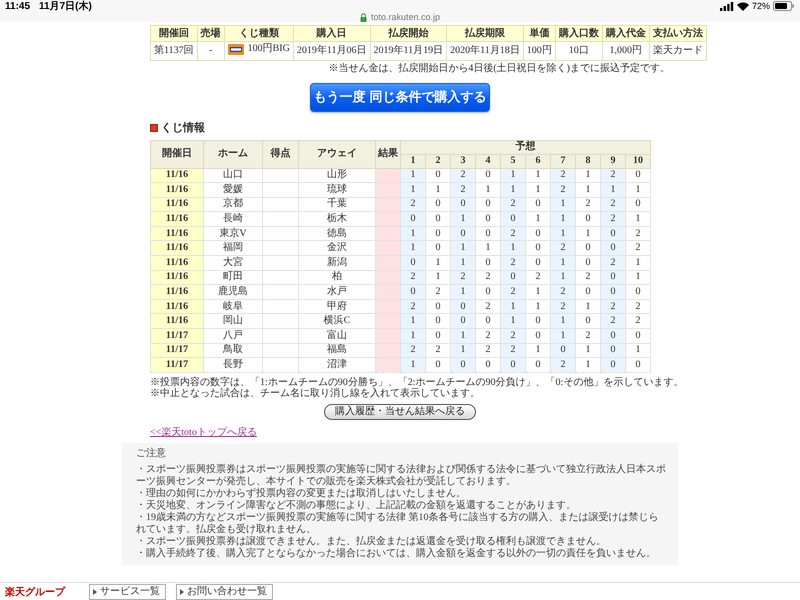 Image resolution: width=800 pixels, height=600 pixels. I want to click on signal-icon, so click(727, 6).